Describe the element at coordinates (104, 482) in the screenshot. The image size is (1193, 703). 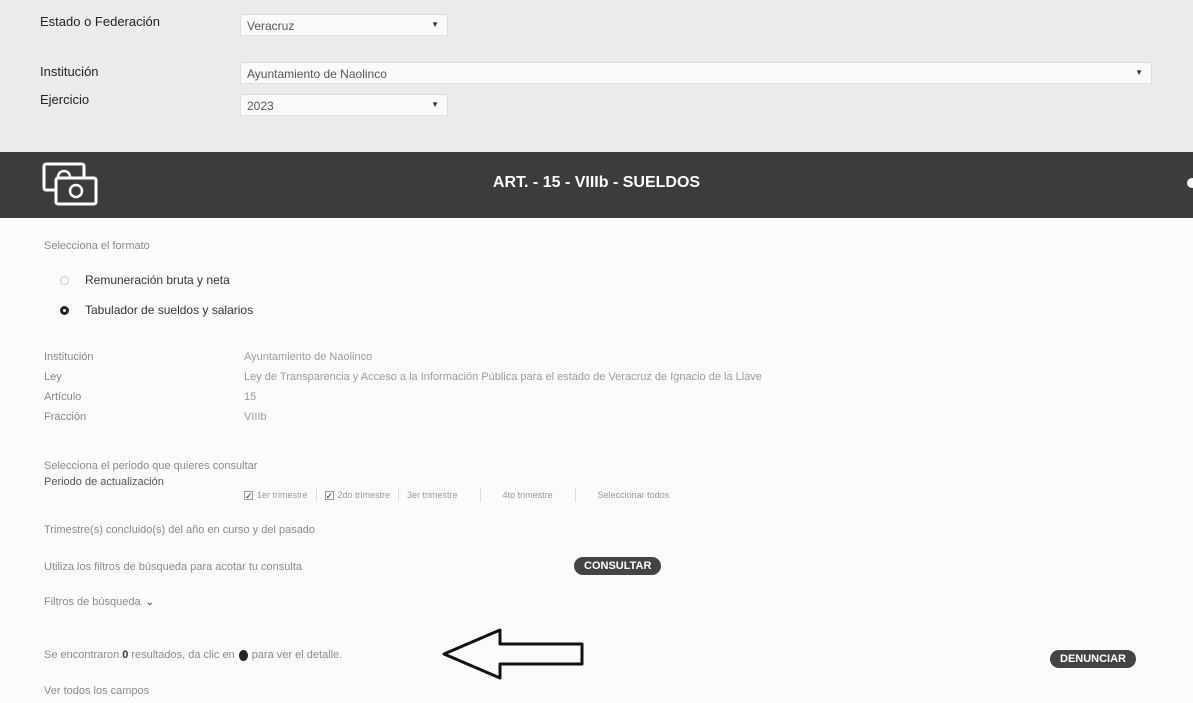
I see `periodo-label: Periodo de actualización` at that location.